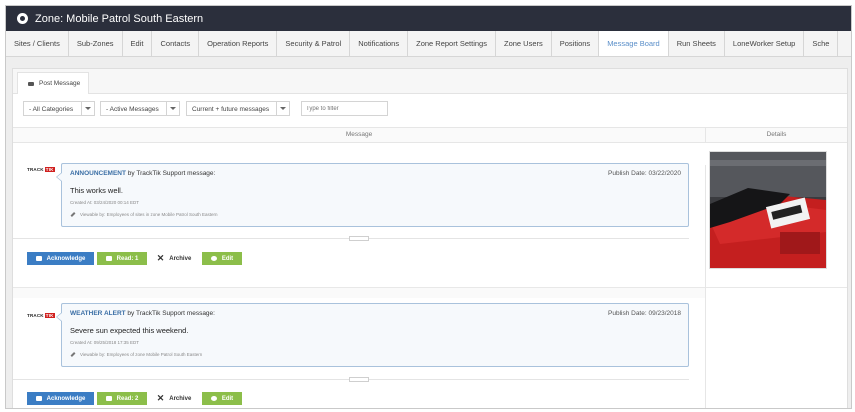 The width and height of the screenshot is (855, 412). Describe the element at coordinates (96, 190) in the screenshot. I see `message-body: This works well.` at that location.